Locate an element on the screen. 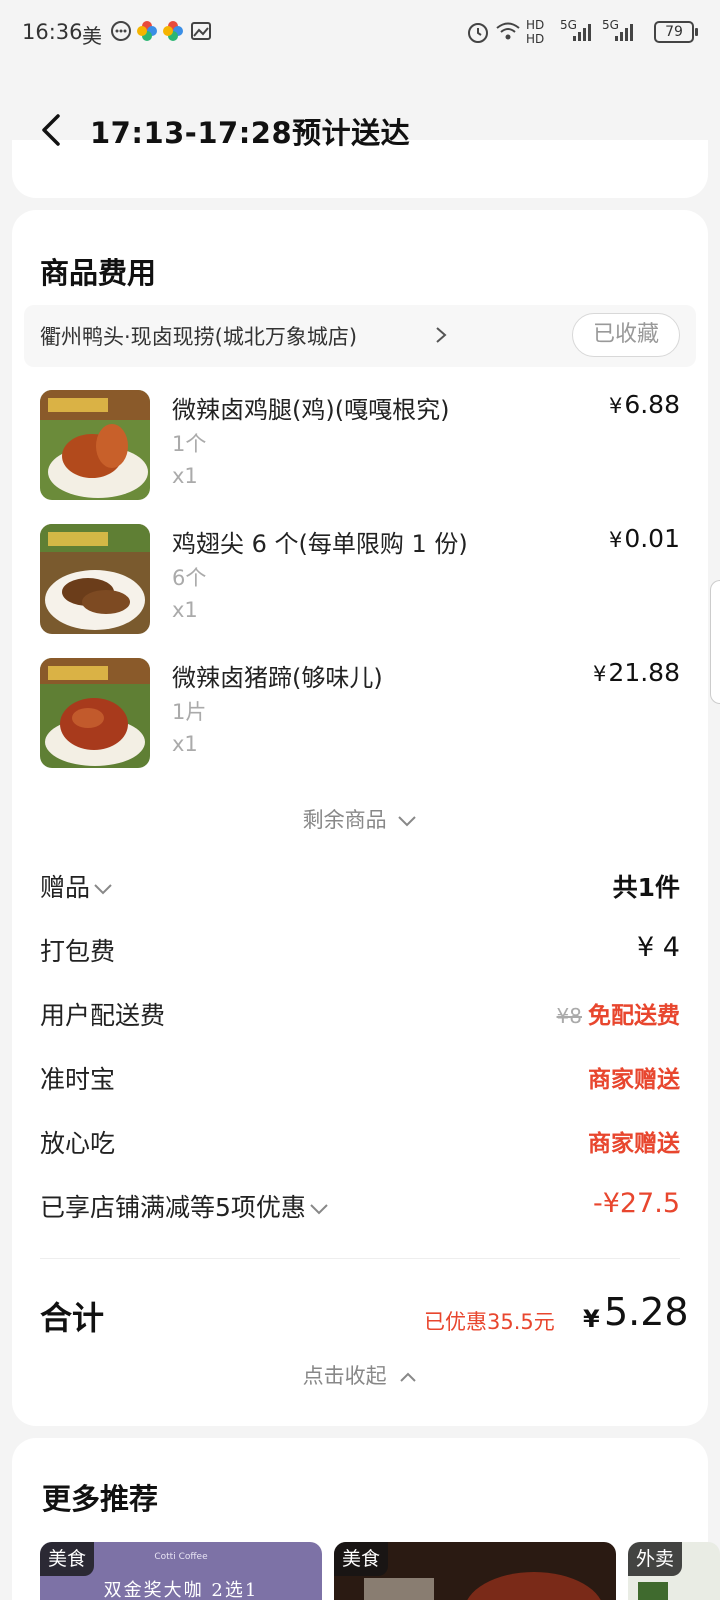  recommend-item: 美食 is located at coordinates (475, 1571).